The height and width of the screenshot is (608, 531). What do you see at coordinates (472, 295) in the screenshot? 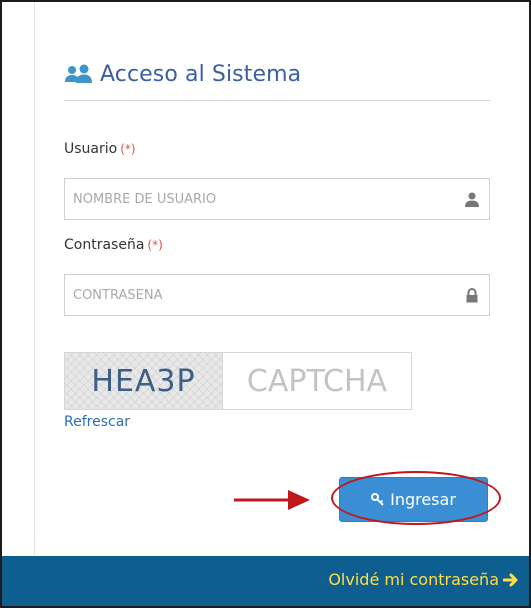
I see `lock-icon` at bounding box center [472, 295].